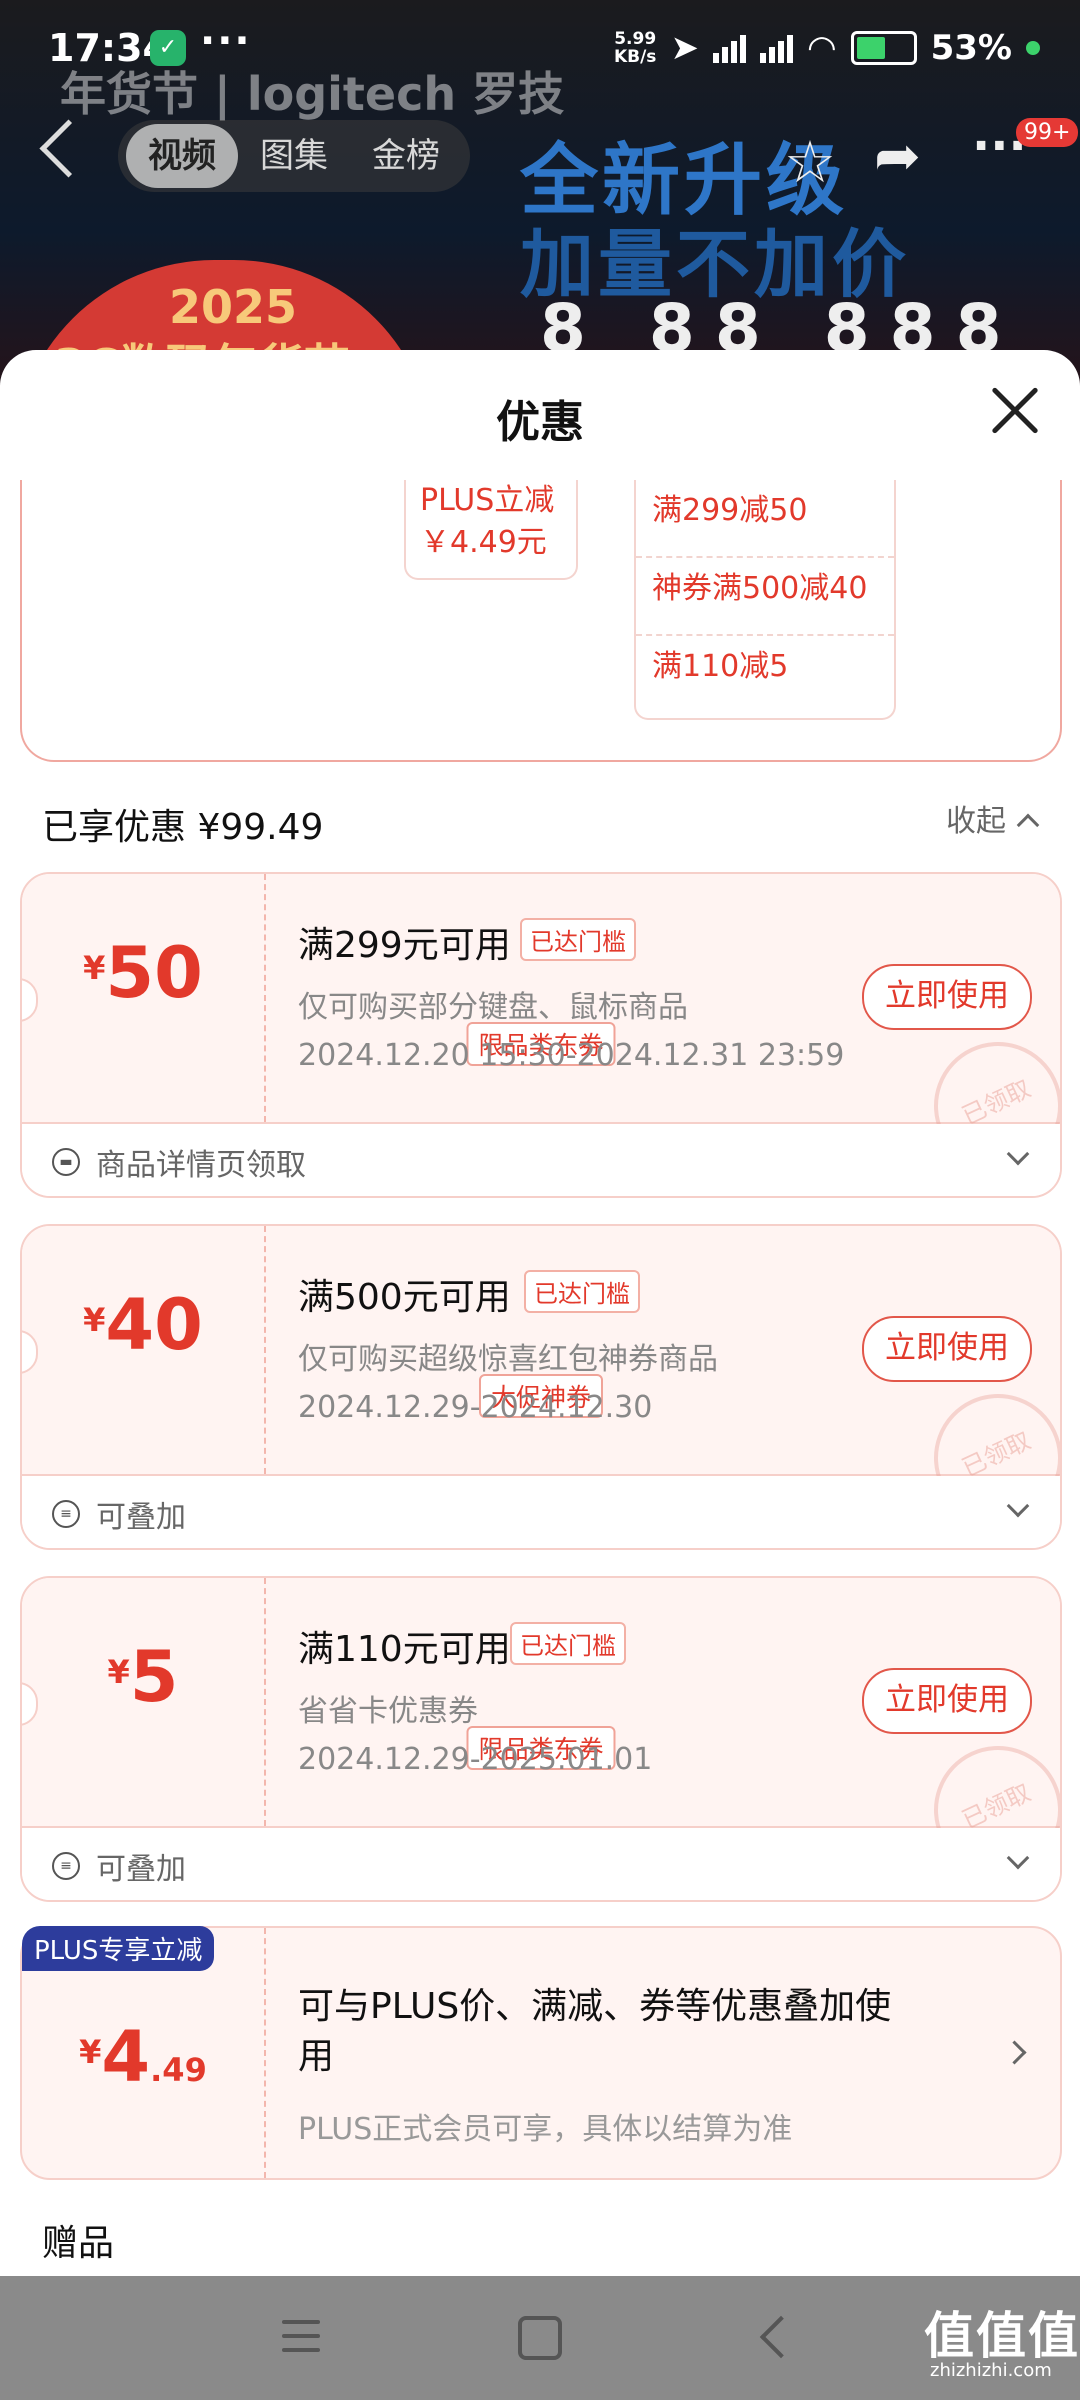 The image size is (1080, 2400). What do you see at coordinates (541, 1160) in the screenshot?
I see `coupon-footer: ▬ 商品详情页领取` at bounding box center [541, 1160].